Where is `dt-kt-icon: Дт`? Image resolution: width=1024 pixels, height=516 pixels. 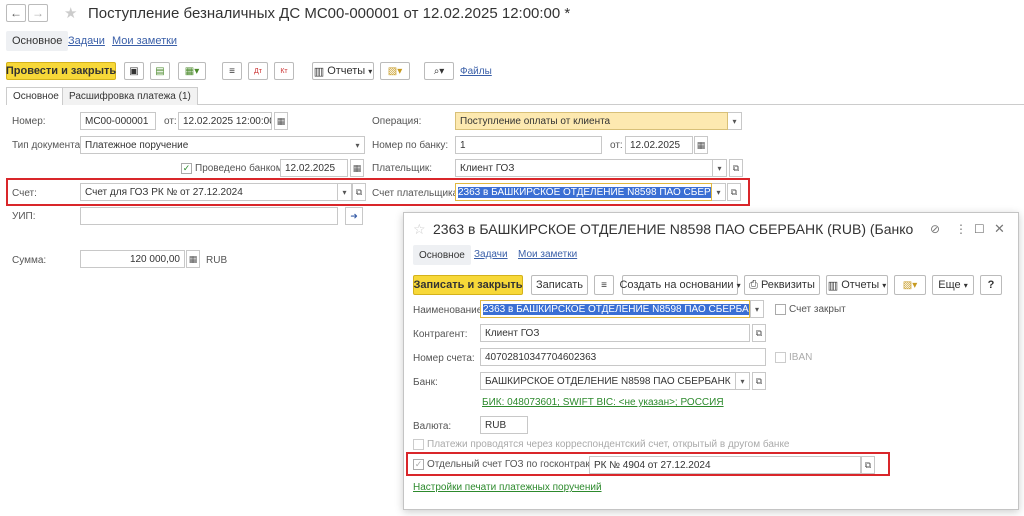 dt-kt-icon: Дт is located at coordinates (258, 71).